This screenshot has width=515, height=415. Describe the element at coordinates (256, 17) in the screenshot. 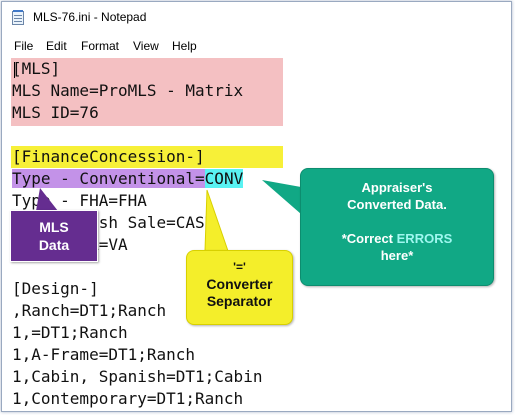

I see `title-bar: MLS-76.ini - Notepad` at that location.